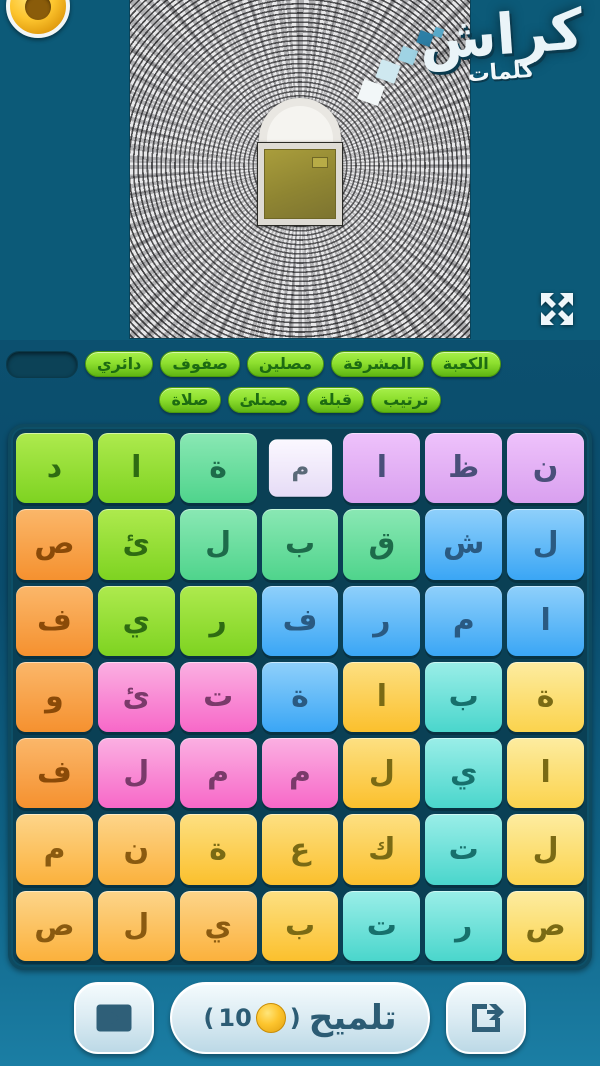 The height and width of the screenshot is (1066, 600). I want to click on hint-cost: ( 10 ), so click(252, 1018).